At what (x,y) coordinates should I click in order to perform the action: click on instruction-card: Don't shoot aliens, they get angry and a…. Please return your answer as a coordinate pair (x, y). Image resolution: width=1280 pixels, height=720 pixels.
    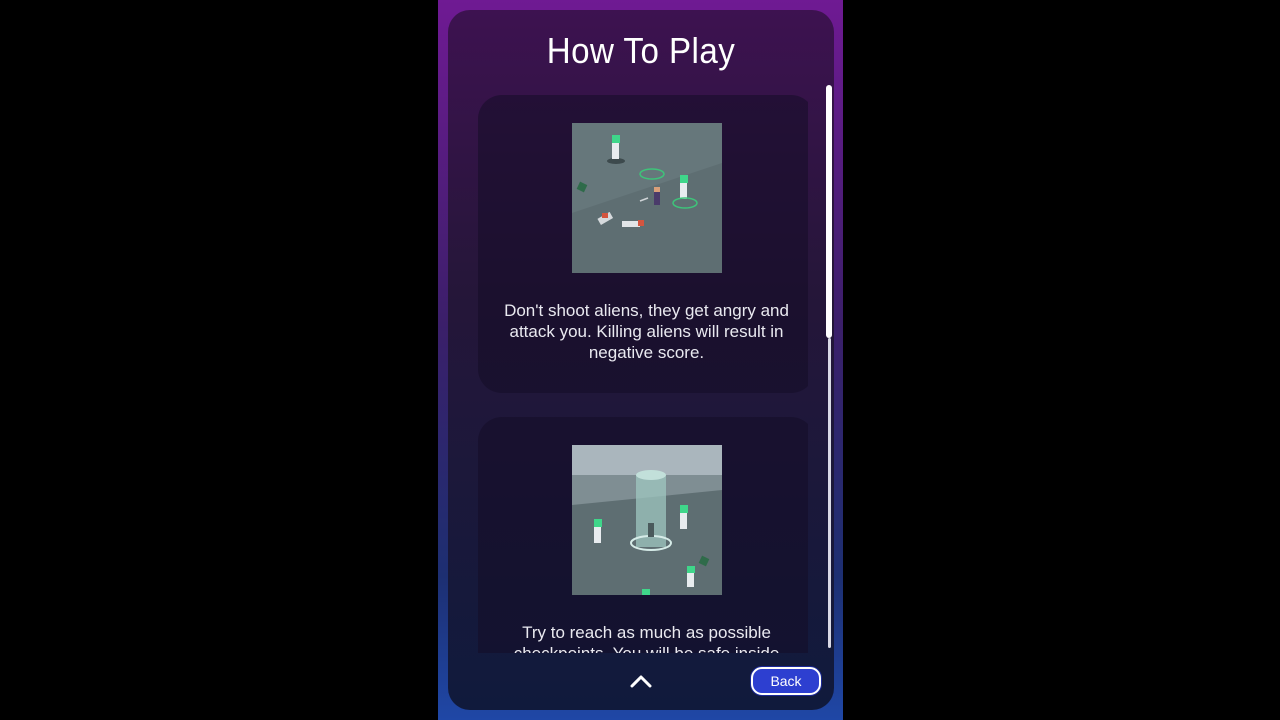
    Looking at the image, I should click on (643, 244).